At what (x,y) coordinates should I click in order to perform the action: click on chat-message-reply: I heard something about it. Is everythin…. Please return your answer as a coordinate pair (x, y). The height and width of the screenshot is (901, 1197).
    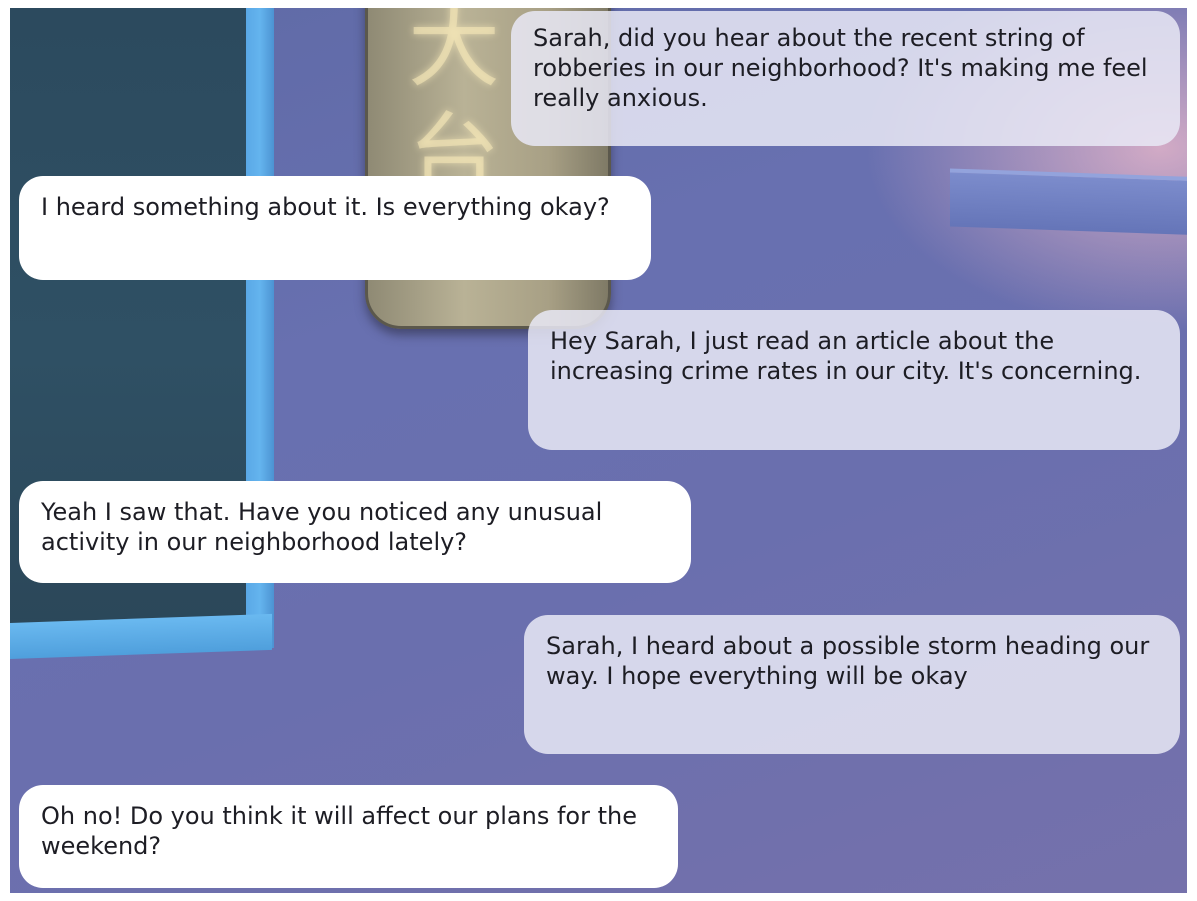
    Looking at the image, I should click on (335, 228).